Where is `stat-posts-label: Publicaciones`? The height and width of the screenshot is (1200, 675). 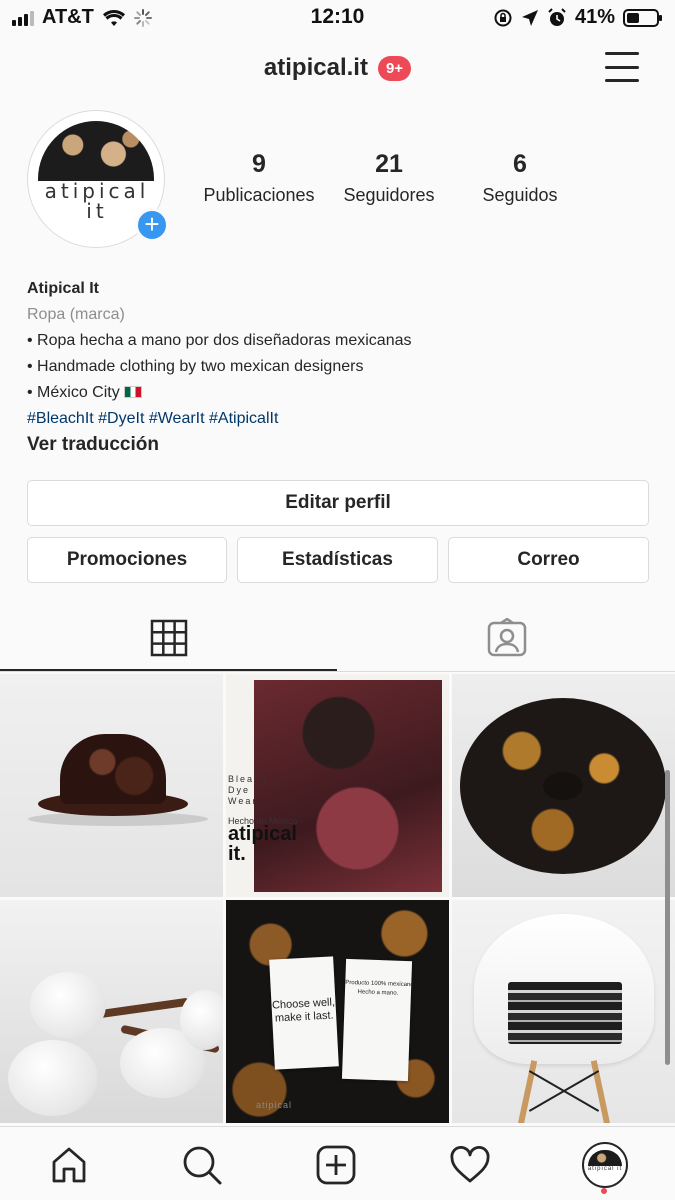
stat-posts-label: Publicaciones is located at coordinates (259, 195).